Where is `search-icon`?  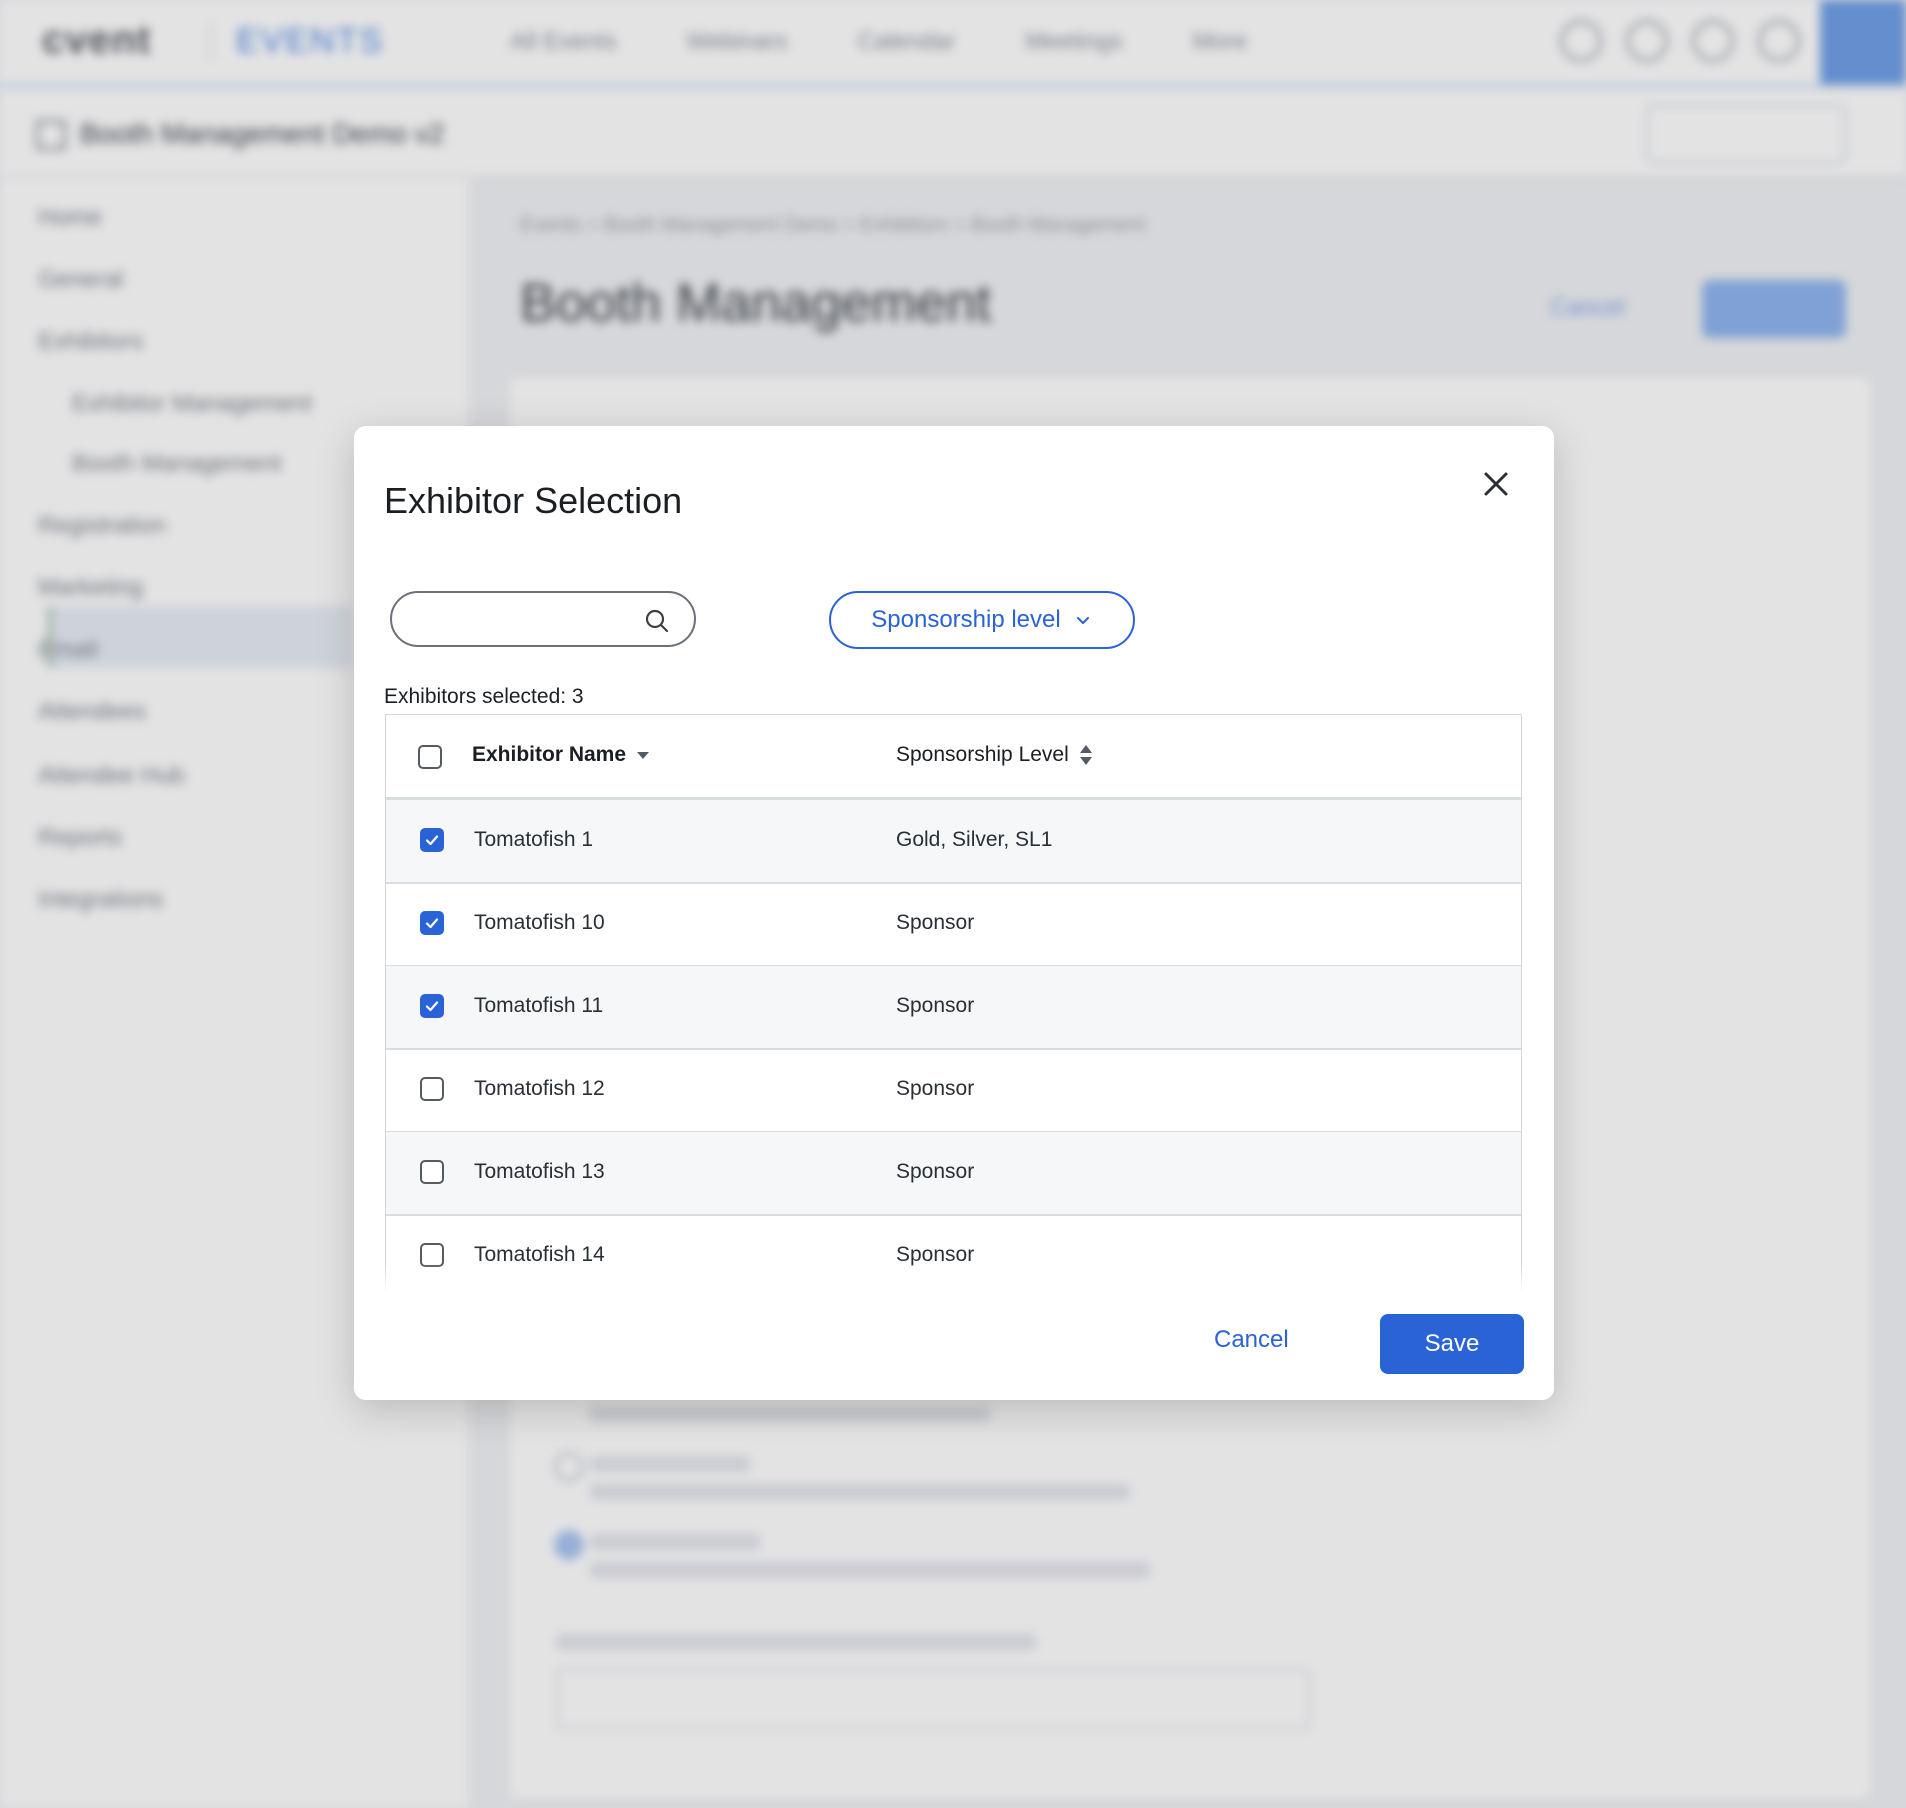
search-icon is located at coordinates (657, 621).